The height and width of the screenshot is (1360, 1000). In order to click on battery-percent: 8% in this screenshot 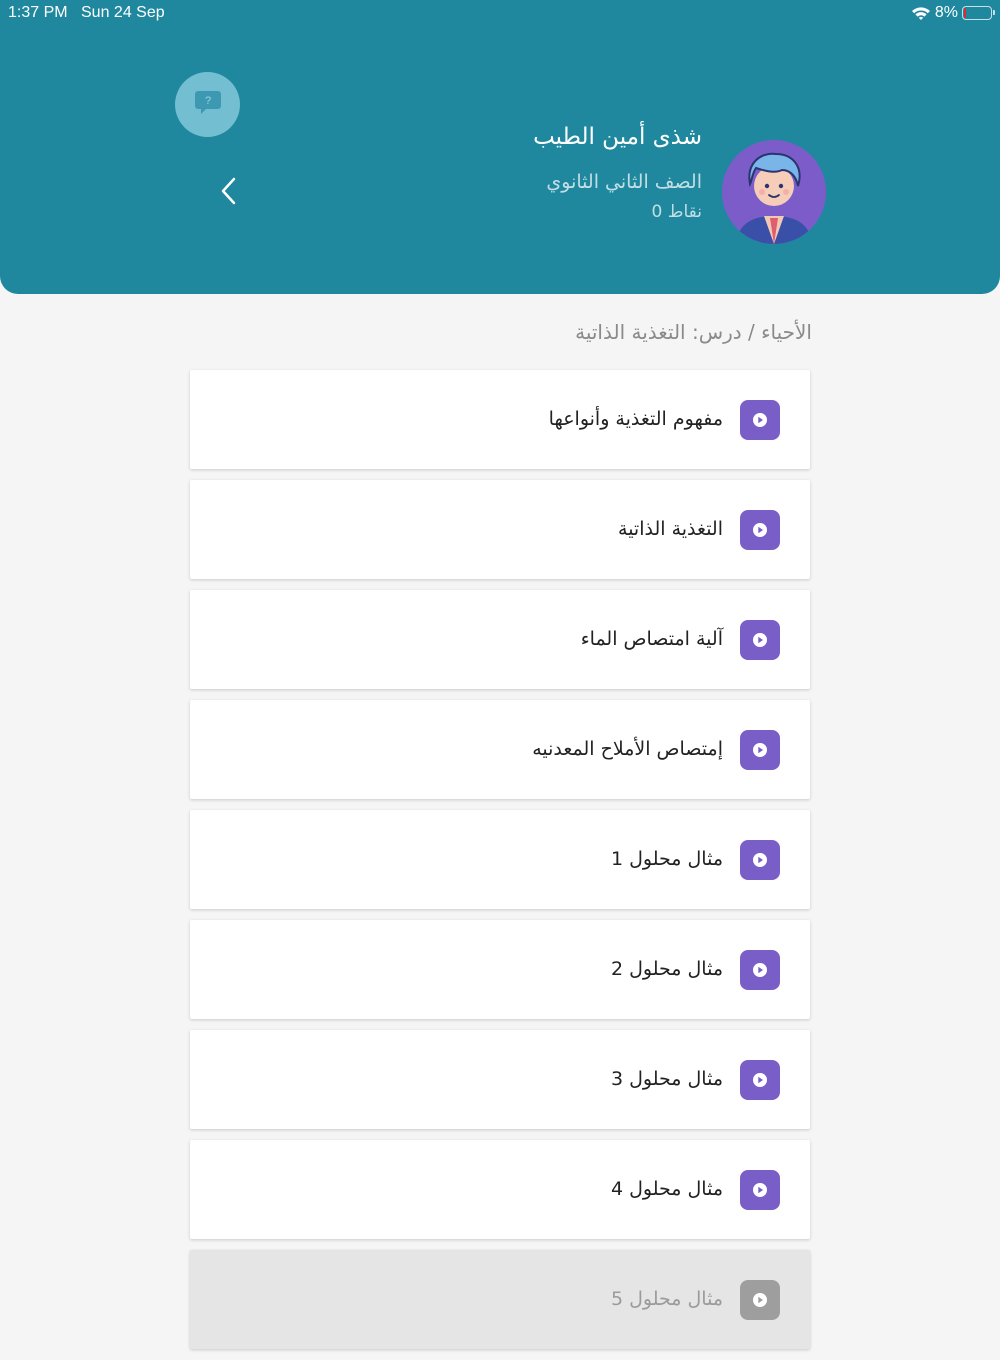, I will do `click(946, 12)`.